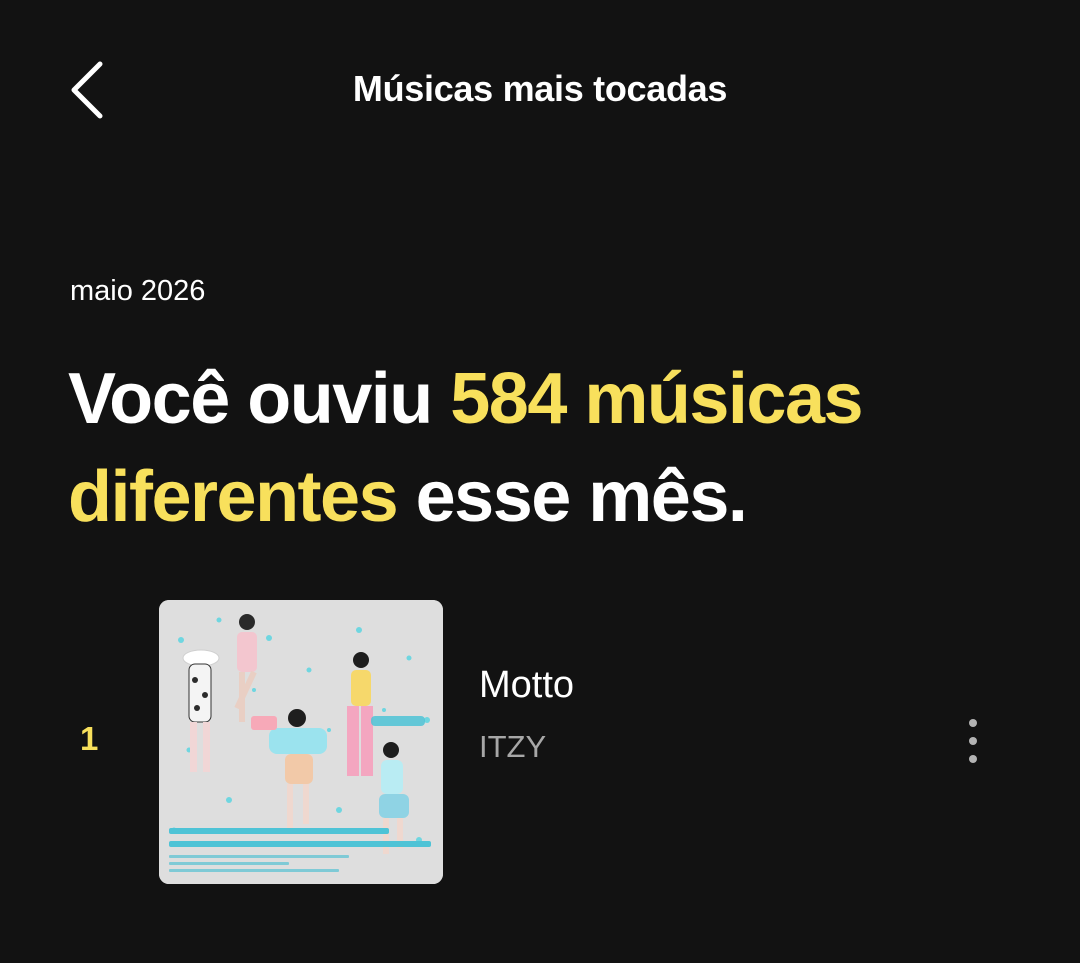 The height and width of the screenshot is (963, 1080). What do you see at coordinates (89, 738) in the screenshot?
I see `track-rank: 1` at bounding box center [89, 738].